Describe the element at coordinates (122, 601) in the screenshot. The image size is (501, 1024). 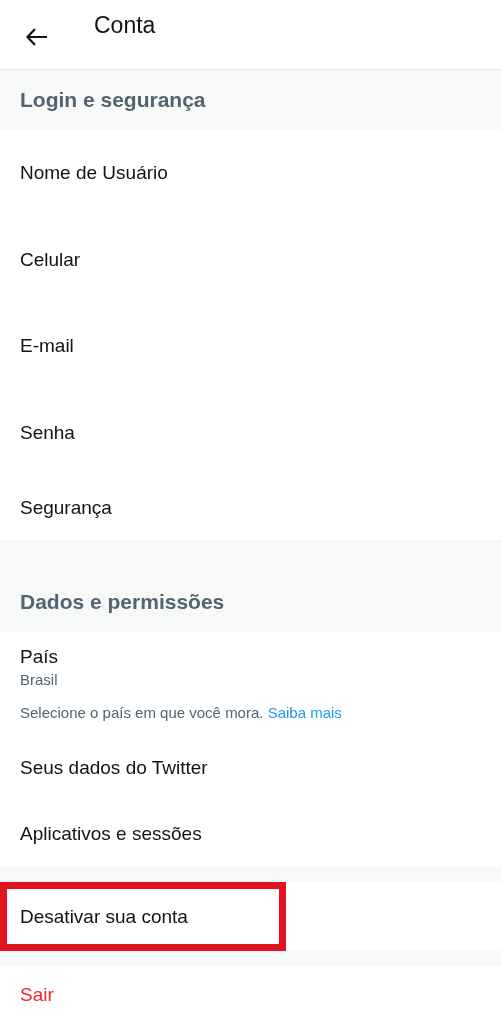
I see `section-title: Dados e permissões` at that location.